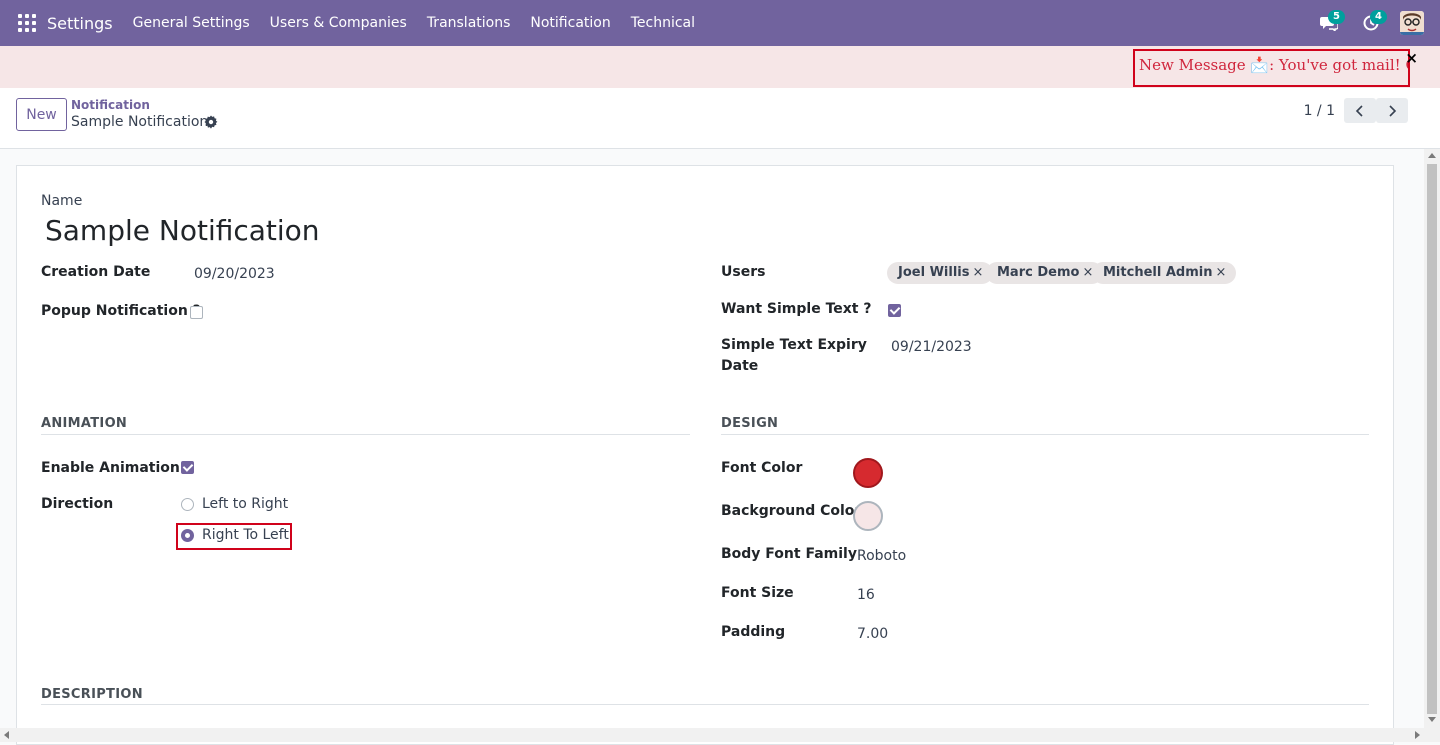 The width and height of the screenshot is (1440, 745). I want to click on users-label: Users, so click(743, 272).